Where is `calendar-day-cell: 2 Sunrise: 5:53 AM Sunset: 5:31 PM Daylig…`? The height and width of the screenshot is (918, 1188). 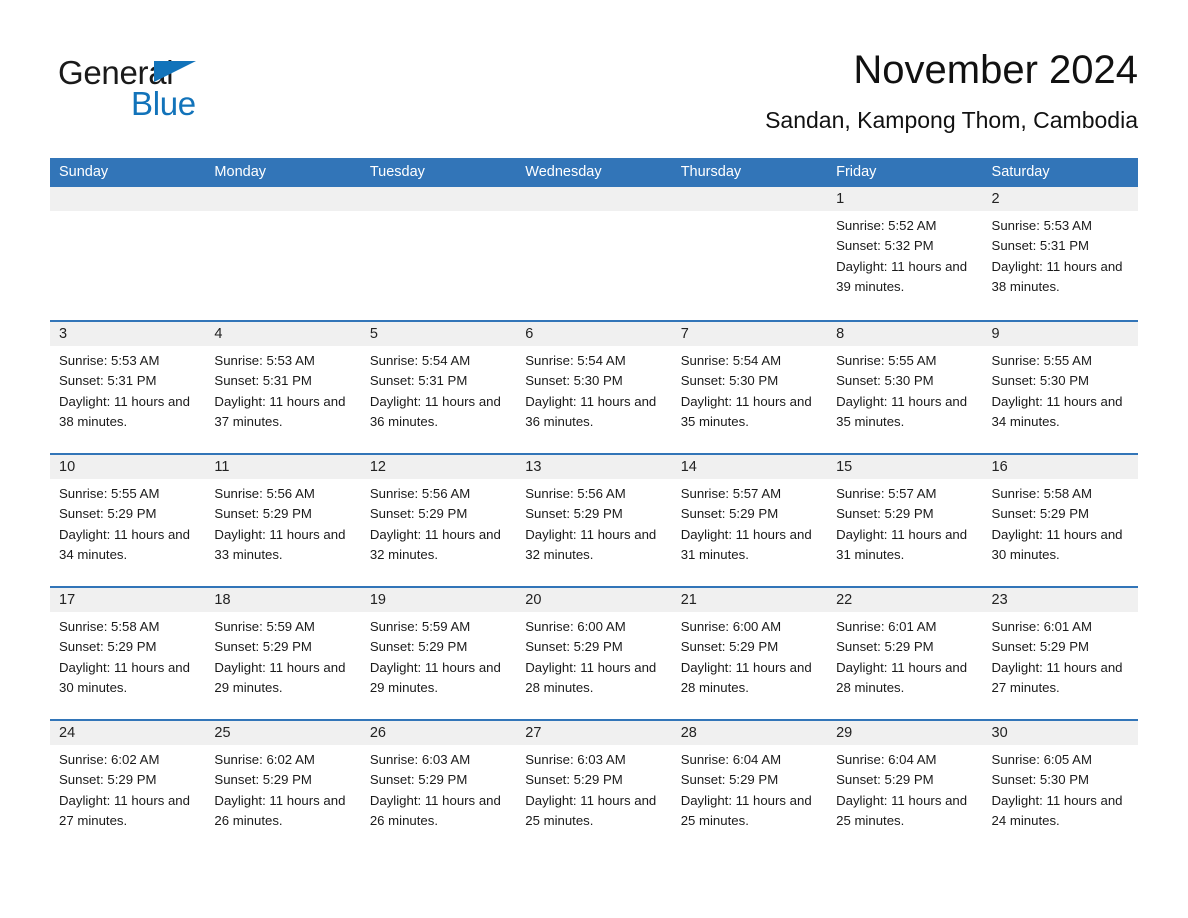
calendar-day-cell: 2 Sunrise: 5:53 AM Sunset: 5:31 PM Daylig… is located at coordinates (1060, 253).